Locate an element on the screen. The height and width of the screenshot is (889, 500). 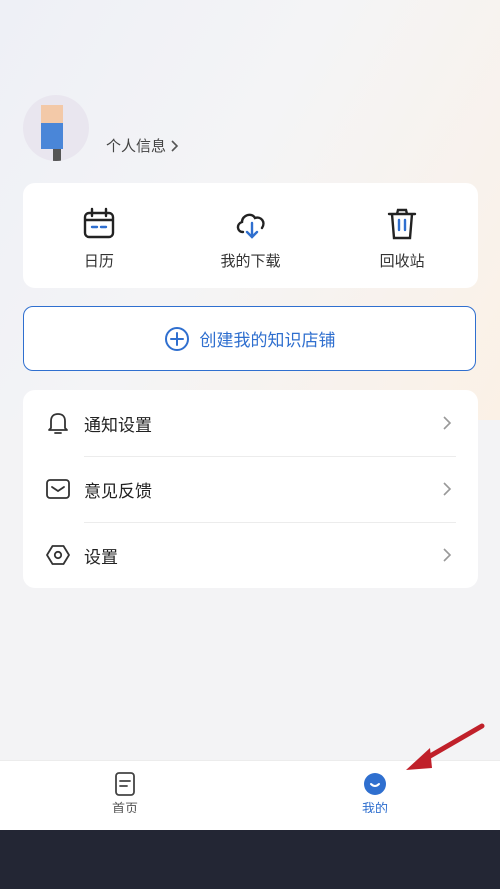
trash-icon is located at coordinates (402, 224).